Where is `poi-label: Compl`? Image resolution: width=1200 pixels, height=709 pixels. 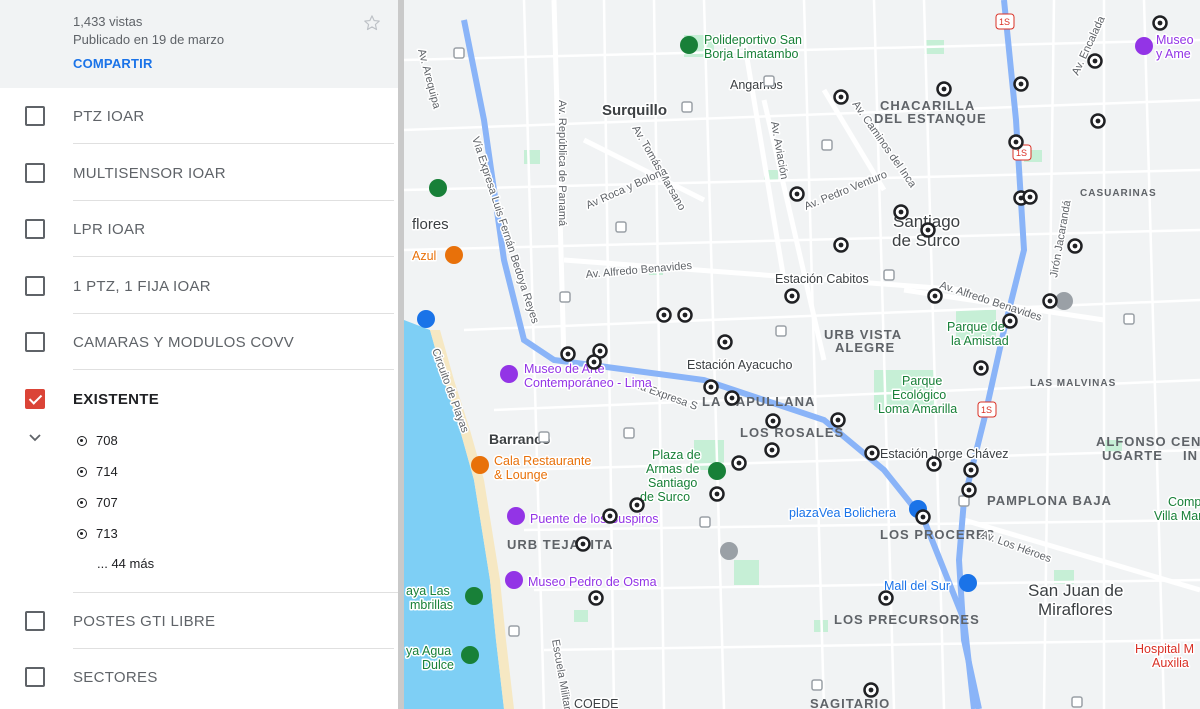 poi-label: Compl is located at coordinates (1184, 502).